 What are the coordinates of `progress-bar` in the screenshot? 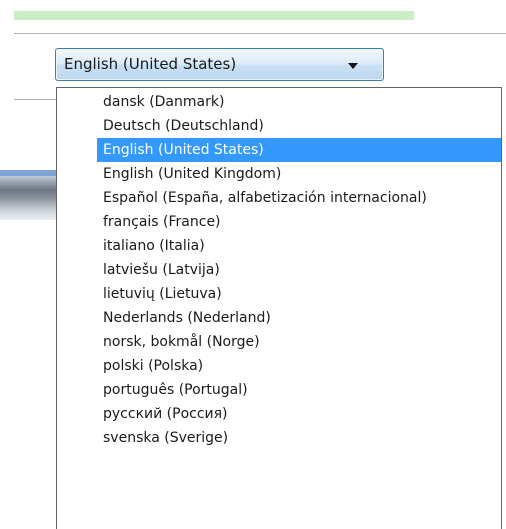 It's located at (214, 15).